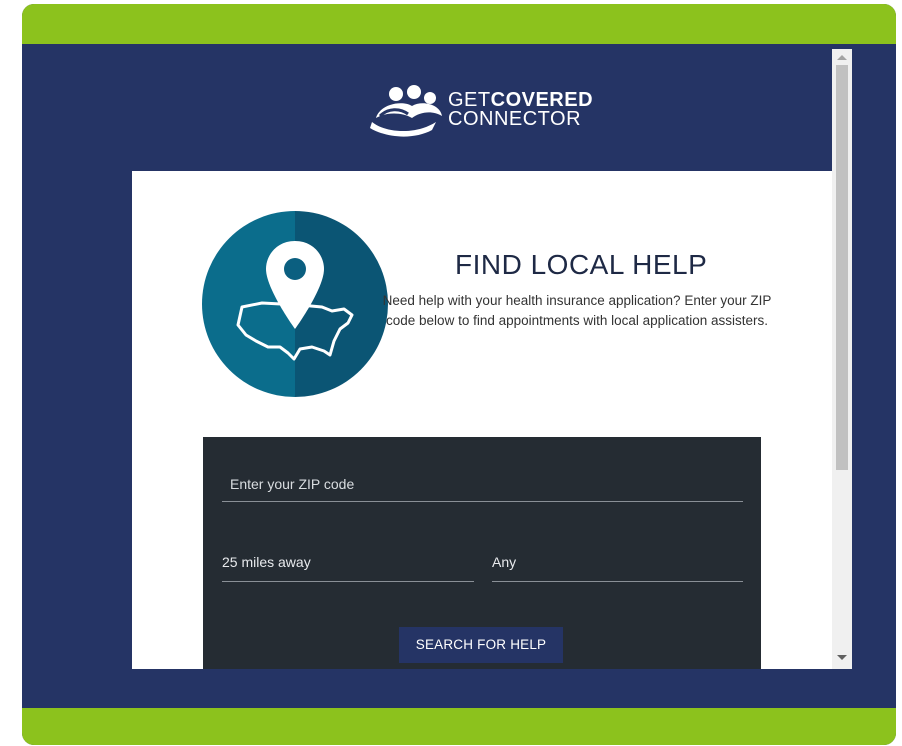  I want to click on distance-value: 25 miles away, so click(266, 562).